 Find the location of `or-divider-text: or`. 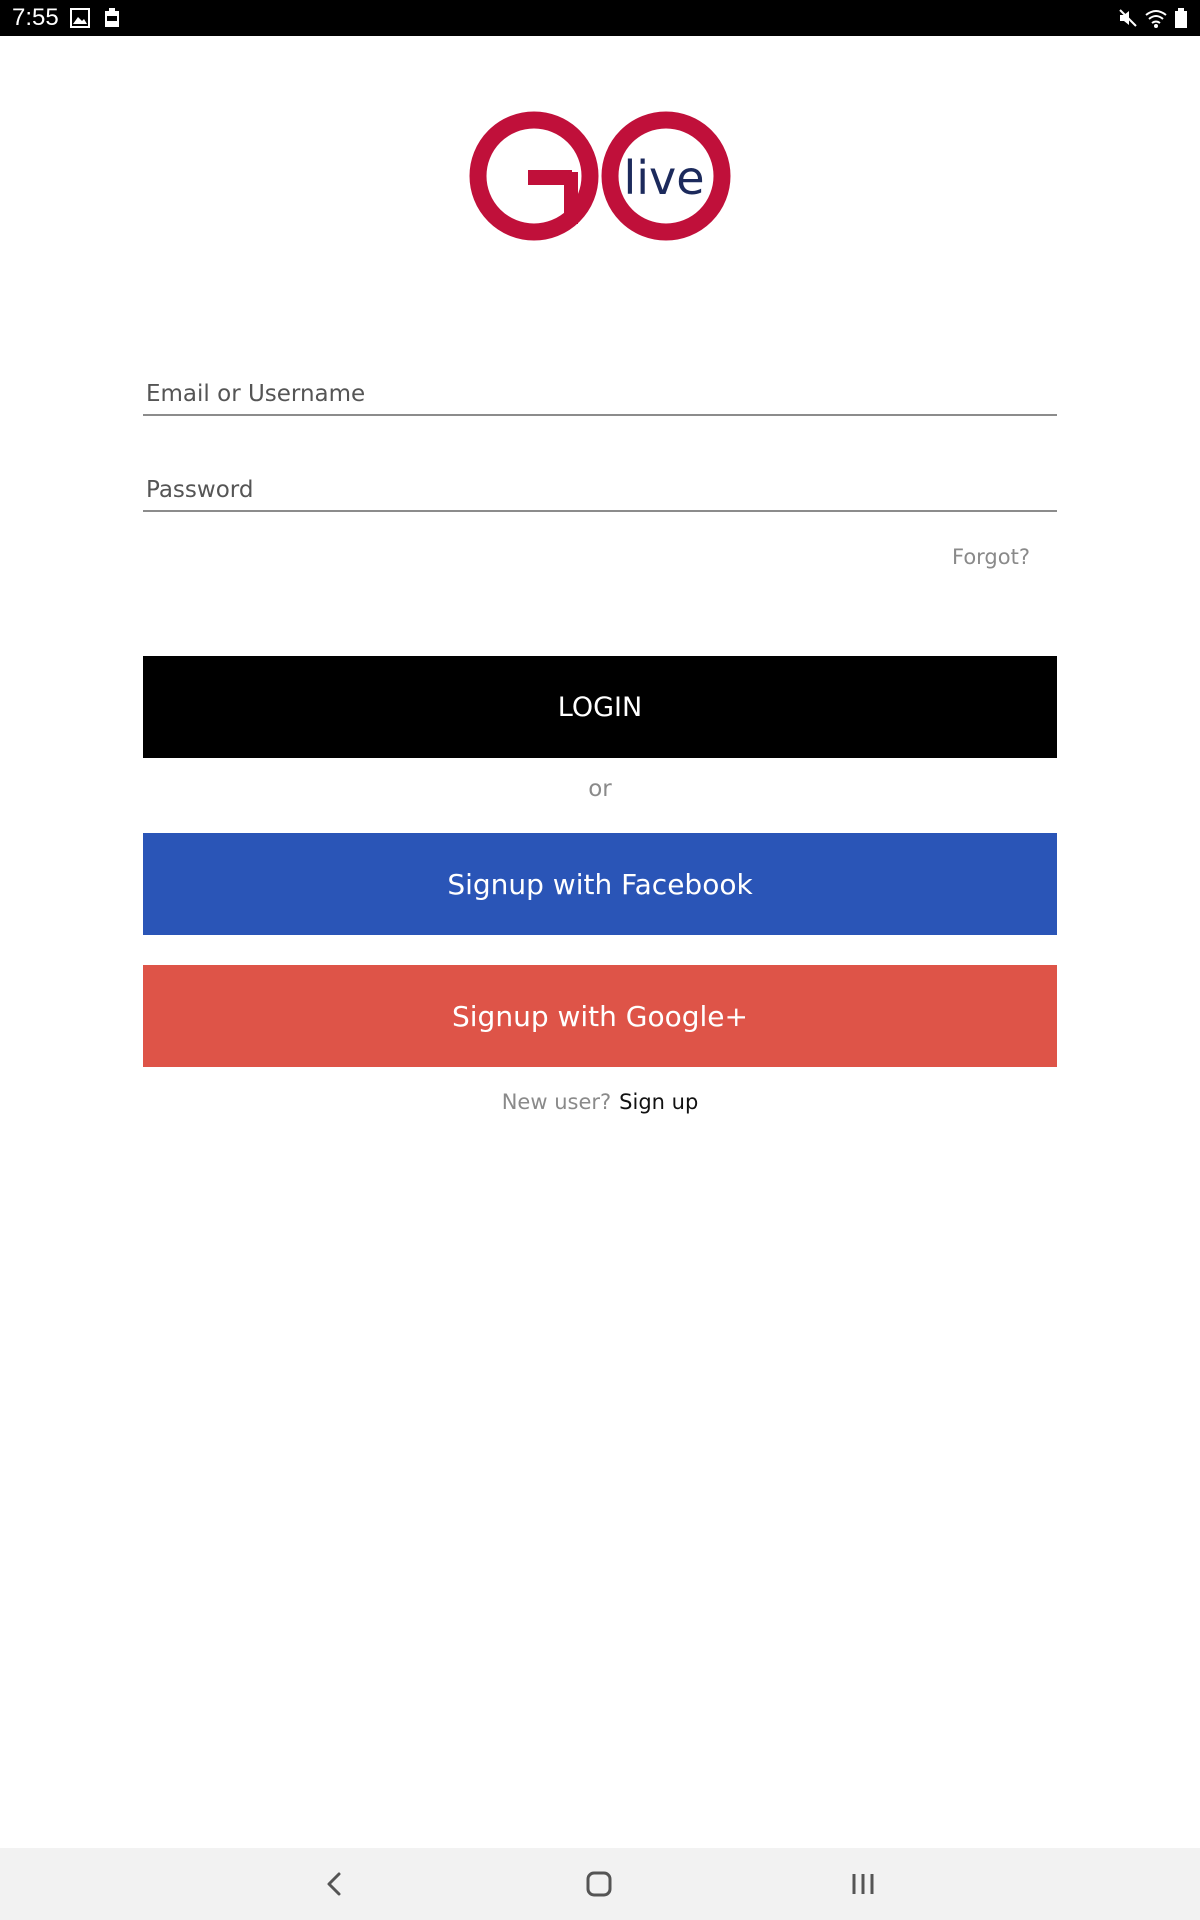

or-divider-text: or is located at coordinates (600, 789).